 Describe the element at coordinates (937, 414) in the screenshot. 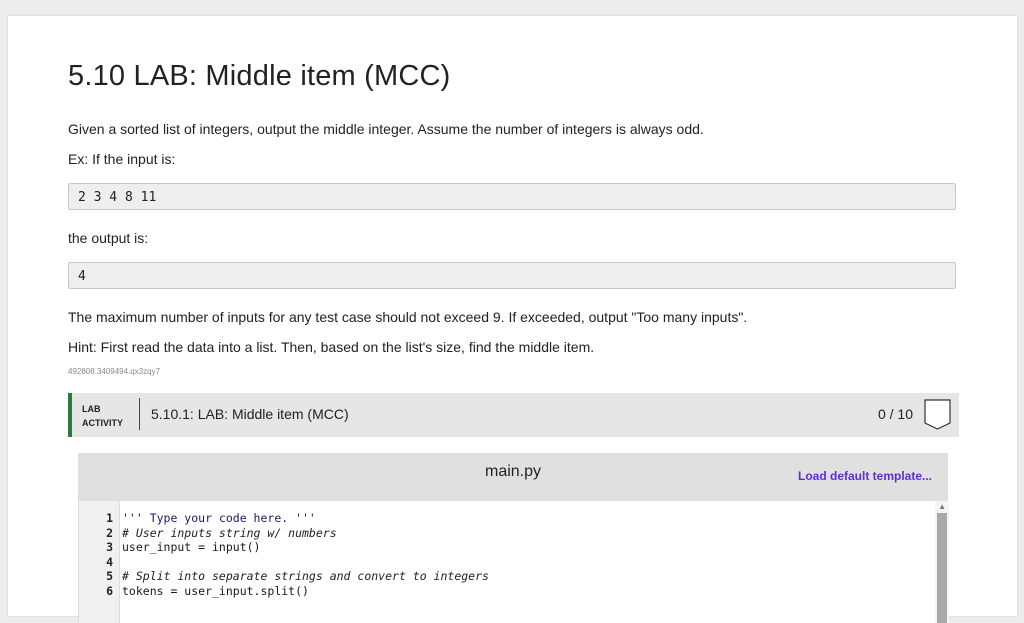

I see `completion-badge-icon` at that location.